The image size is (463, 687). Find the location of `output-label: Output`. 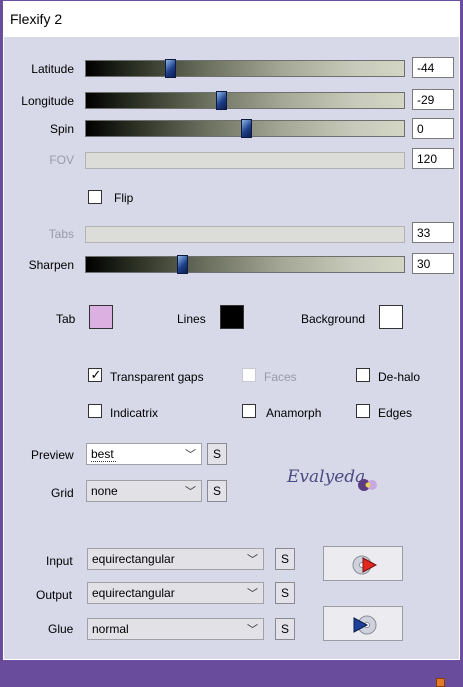

output-label: Output is located at coordinates (54, 595).